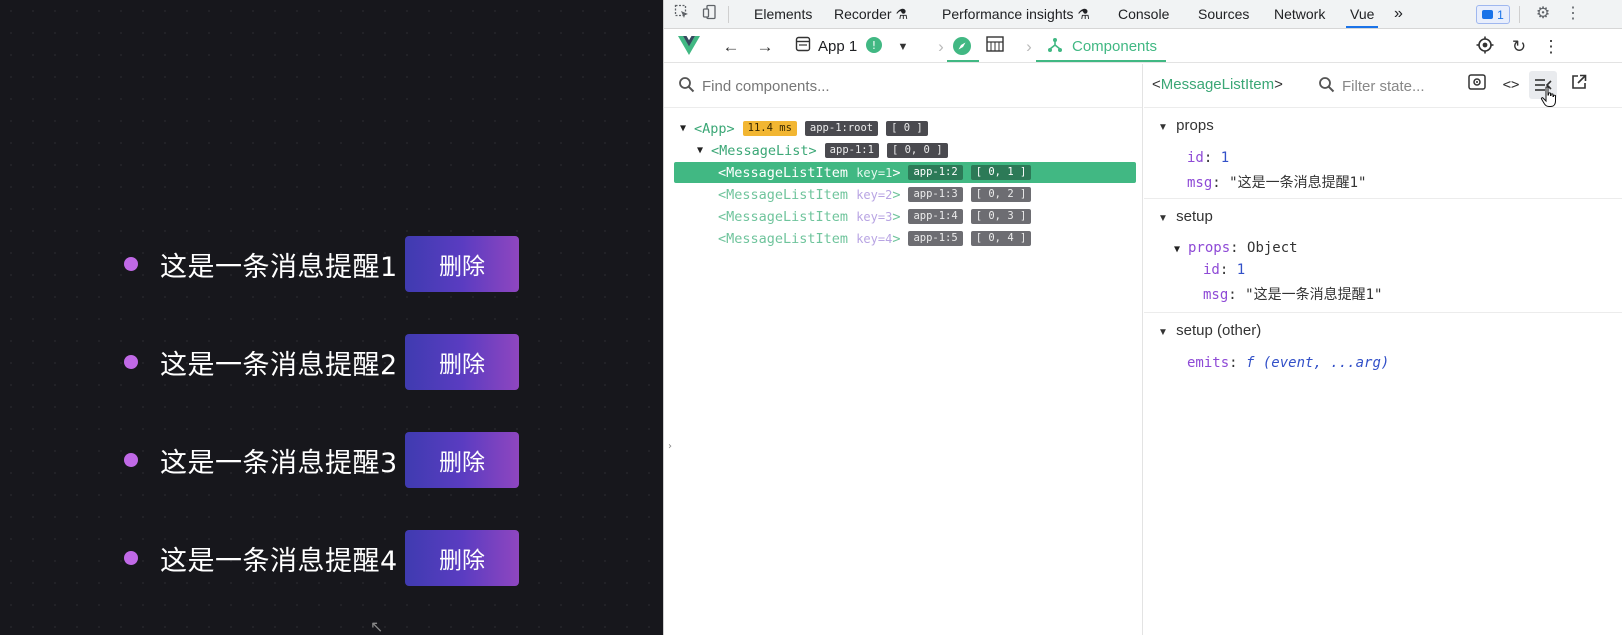  What do you see at coordinates (1397, 86) in the screenshot?
I see `filter-state-input` at bounding box center [1397, 86].